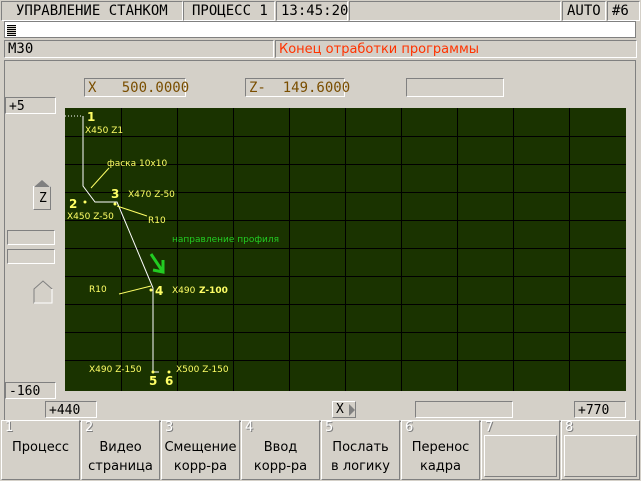 The image size is (641, 481). I want to click on command-input, so click(320, 29).